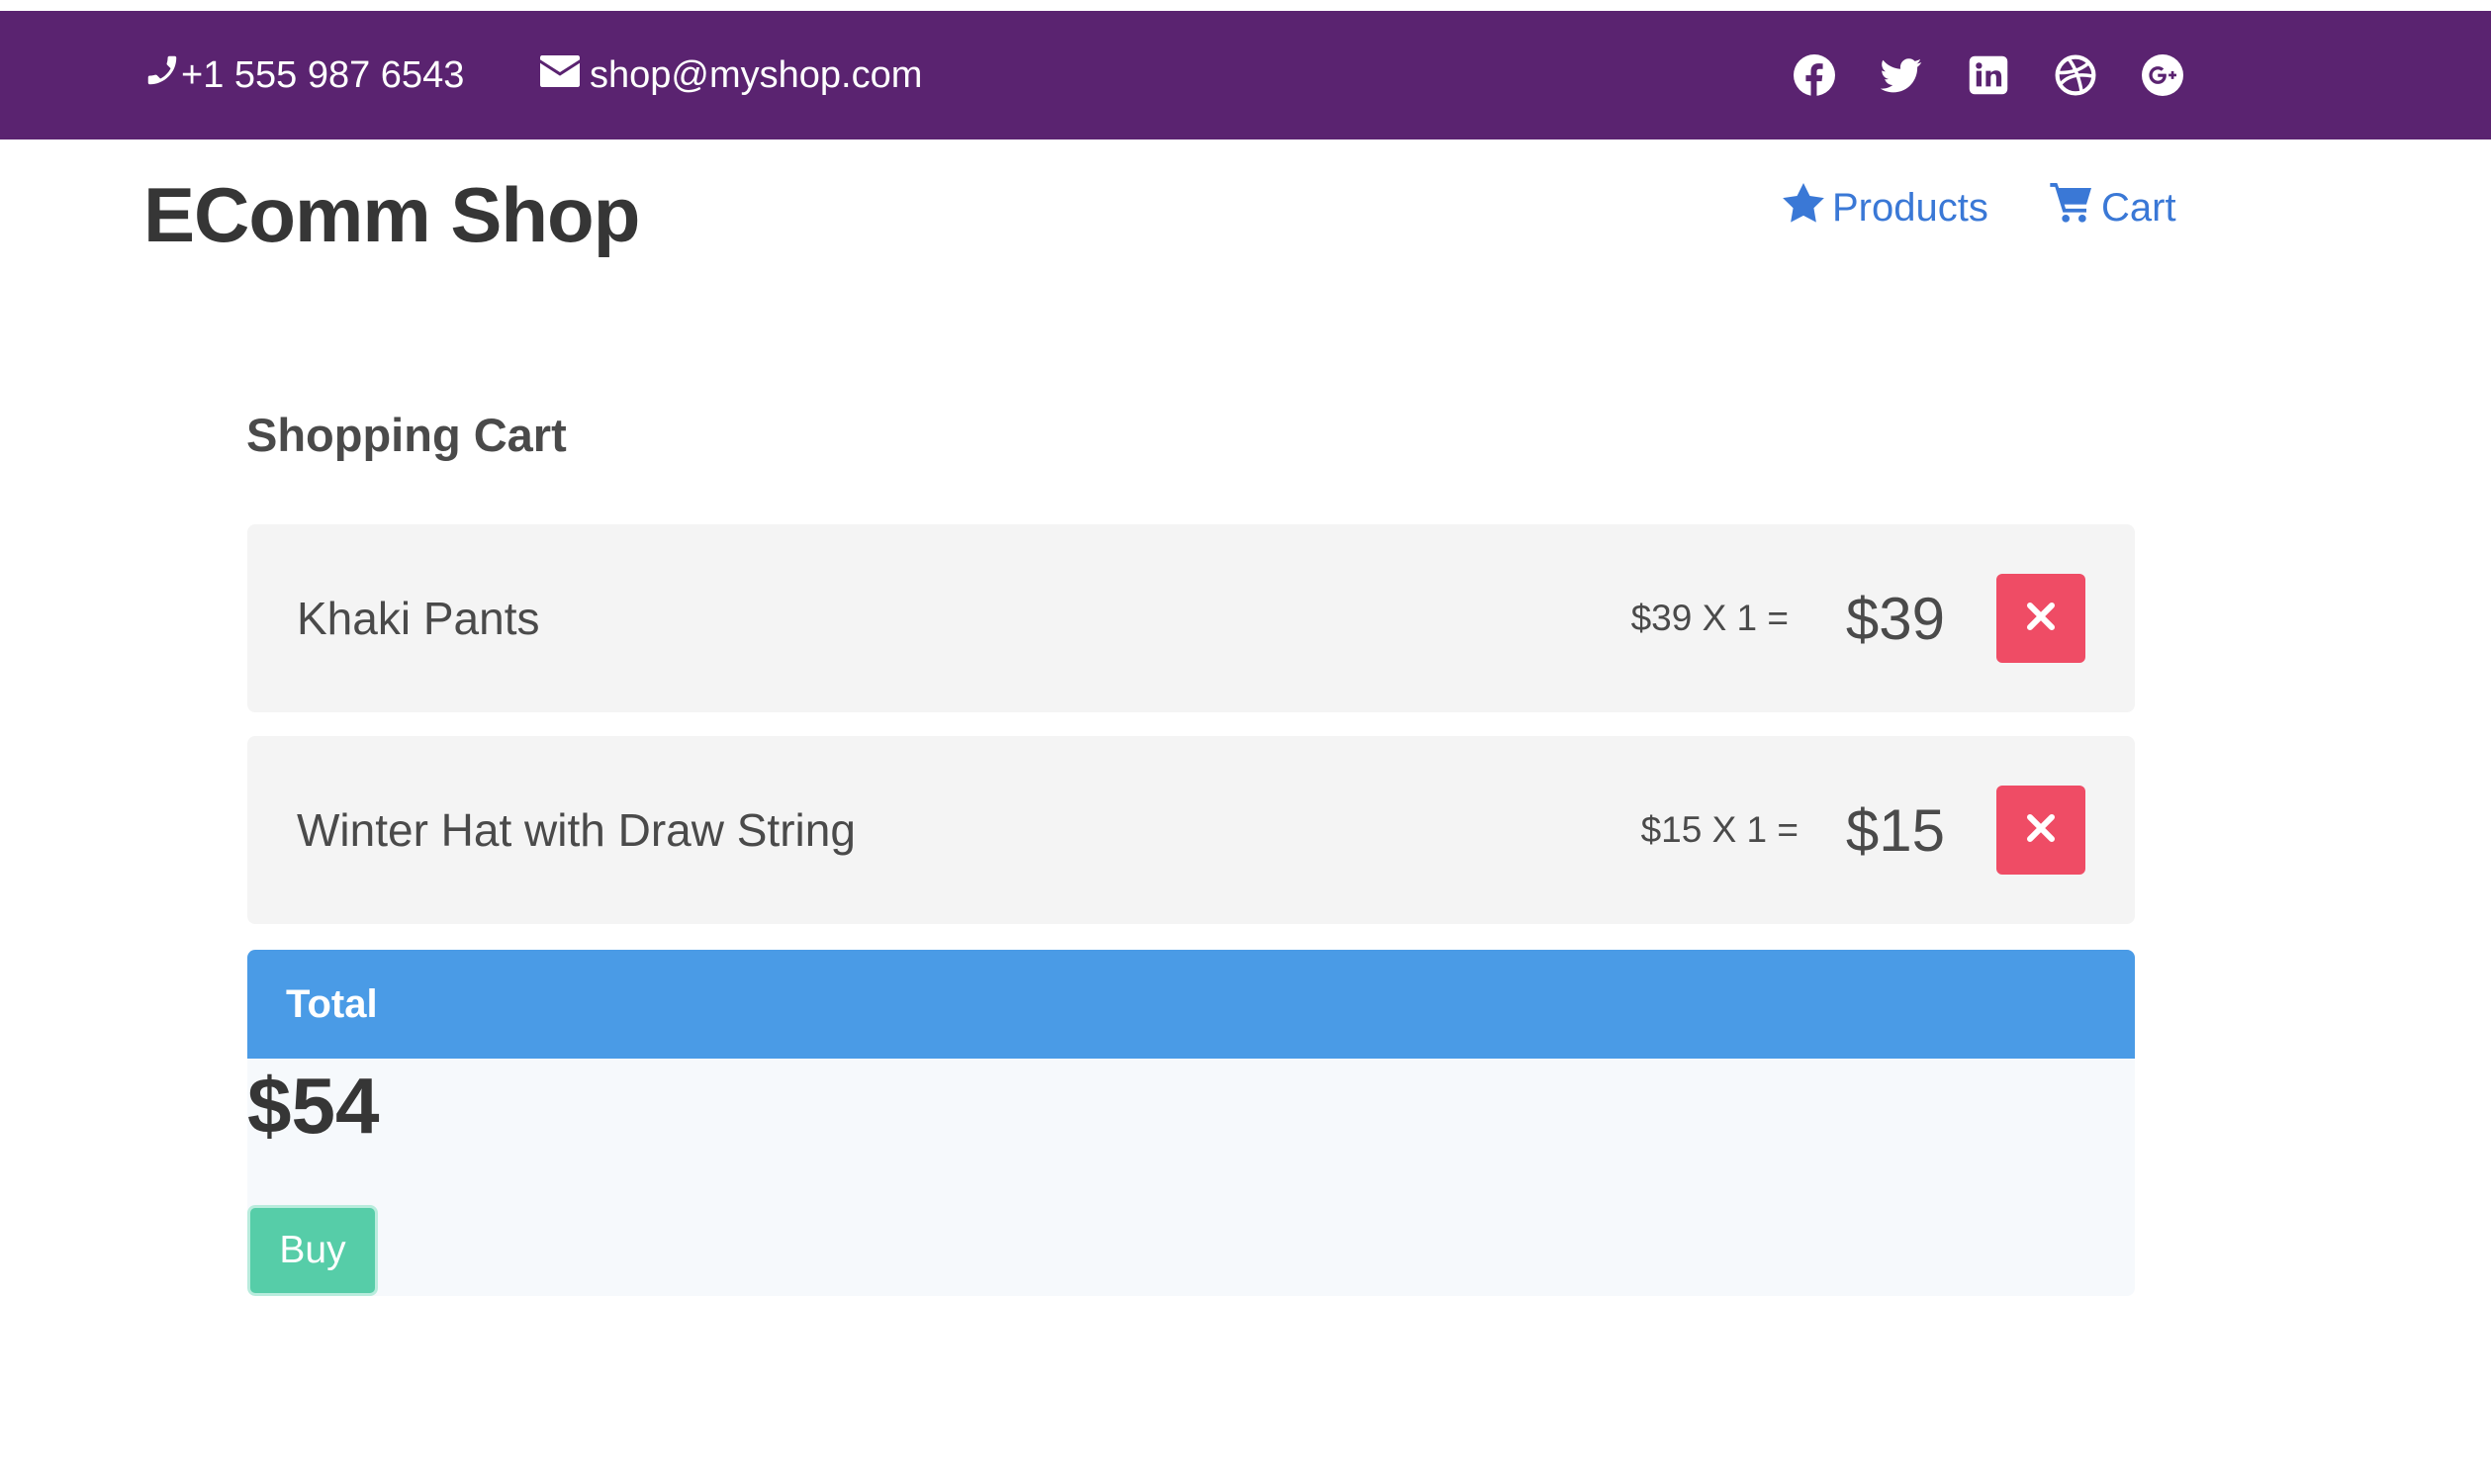 Image resolution: width=2491 pixels, height=1484 pixels. What do you see at coordinates (391, 215) in the screenshot?
I see `brand-title: EComm Shop` at bounding box center [391, 215].